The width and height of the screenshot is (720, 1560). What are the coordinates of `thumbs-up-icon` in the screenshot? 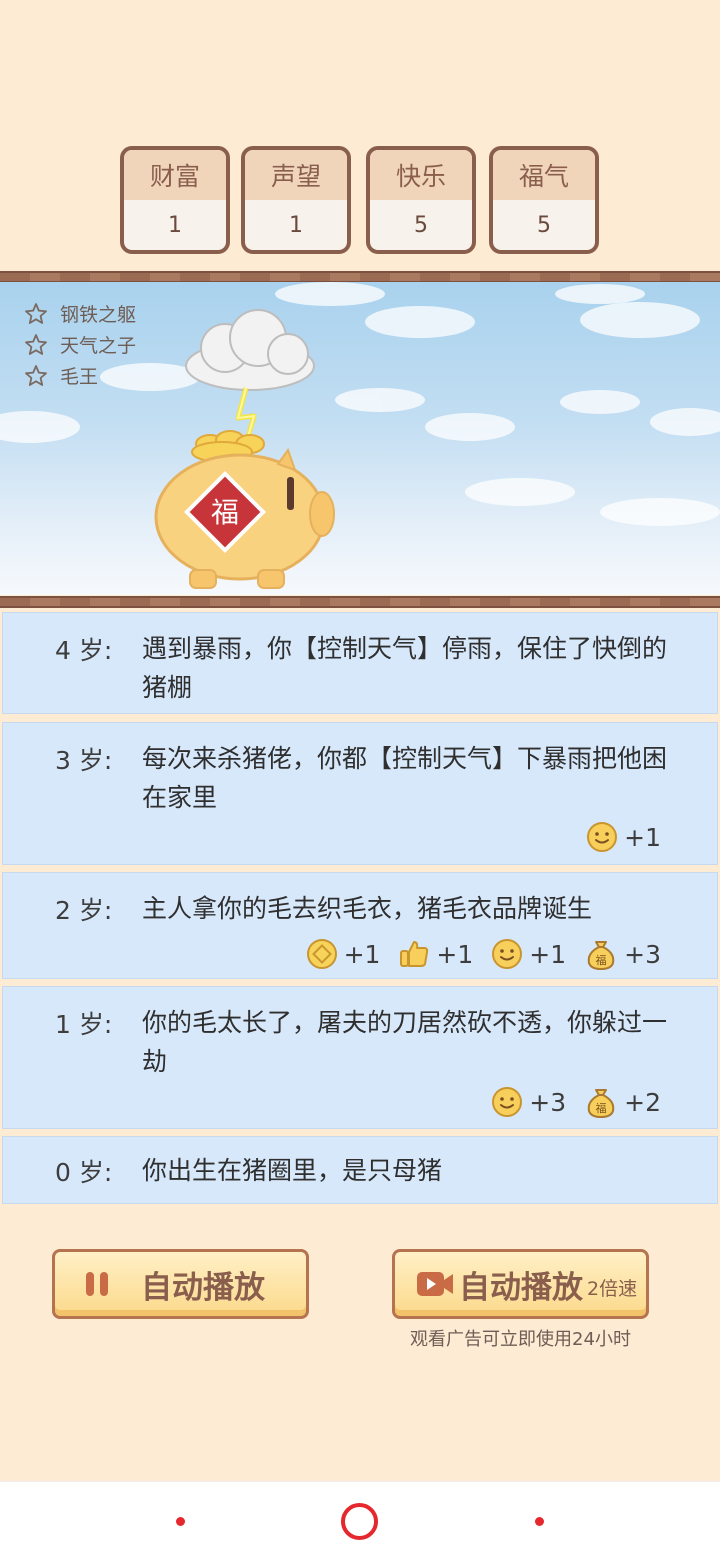 It's located at (414, 954).